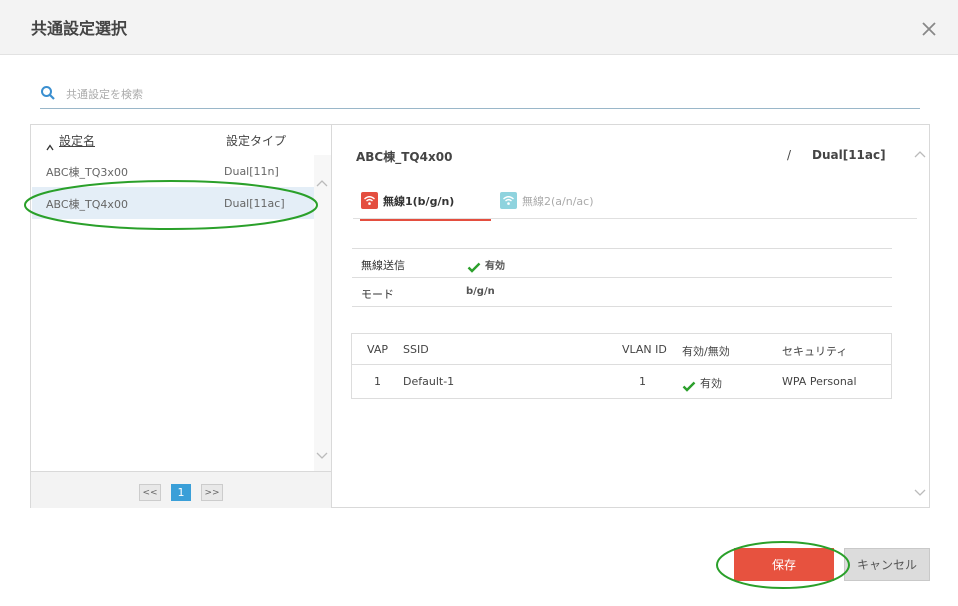  Describe the element at coordinates (87, 172) in the screenshot. I see `list-item-name: ABC棟_TQ3x00` at that location.